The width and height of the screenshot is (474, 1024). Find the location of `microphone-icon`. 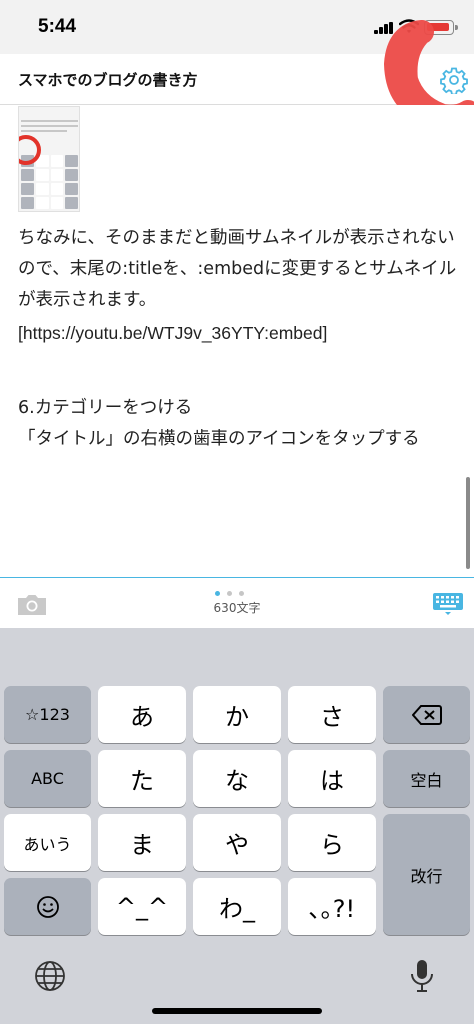

microphone-icon is located at coordinates (422, 976).